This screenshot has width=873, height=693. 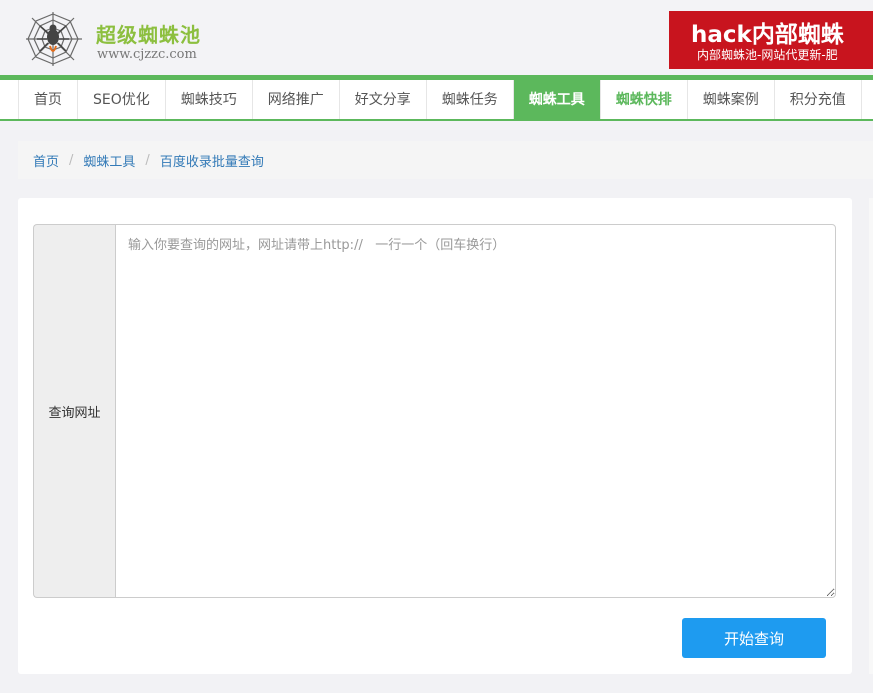 I want to click on start-query-button: 开始查询, so click(x=754, y=638).